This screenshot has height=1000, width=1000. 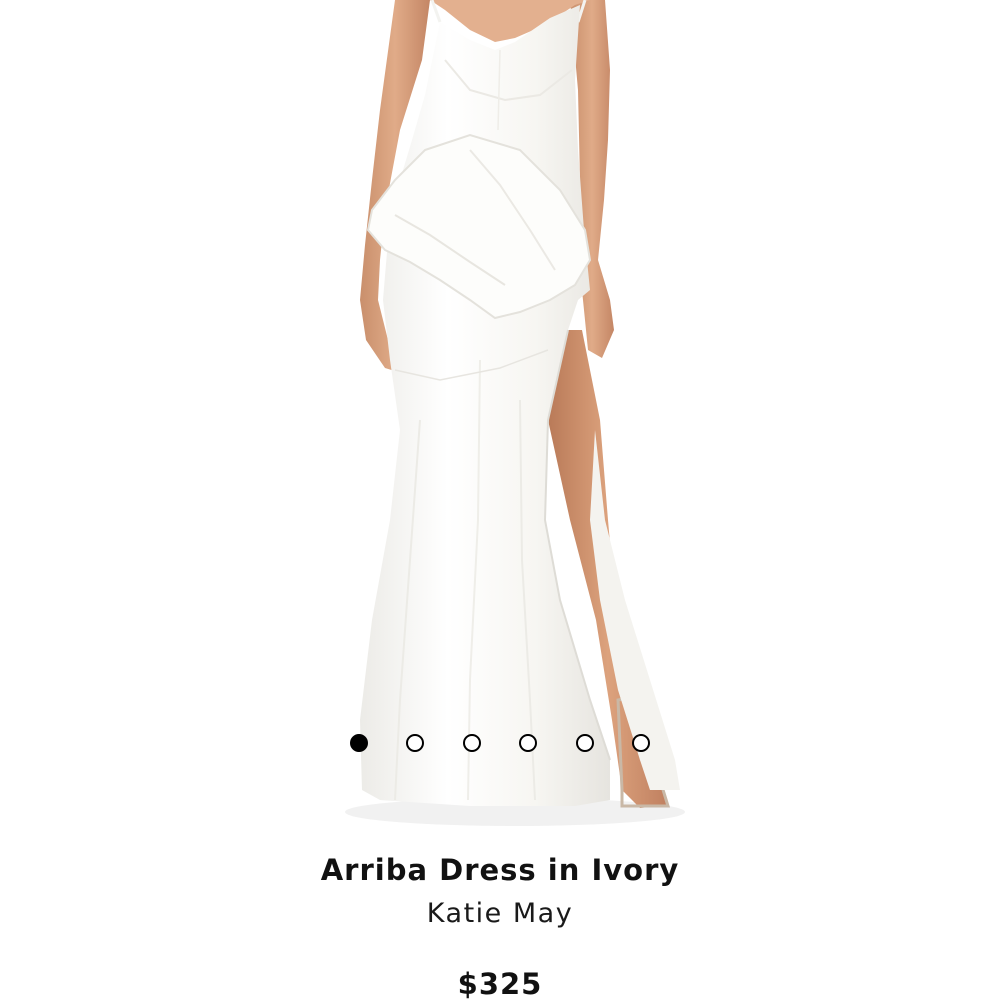 What do you see at coordinates (500, 914) in the screenshot?
I see `product-brand: Katie May` at bounding box center [500, 914].